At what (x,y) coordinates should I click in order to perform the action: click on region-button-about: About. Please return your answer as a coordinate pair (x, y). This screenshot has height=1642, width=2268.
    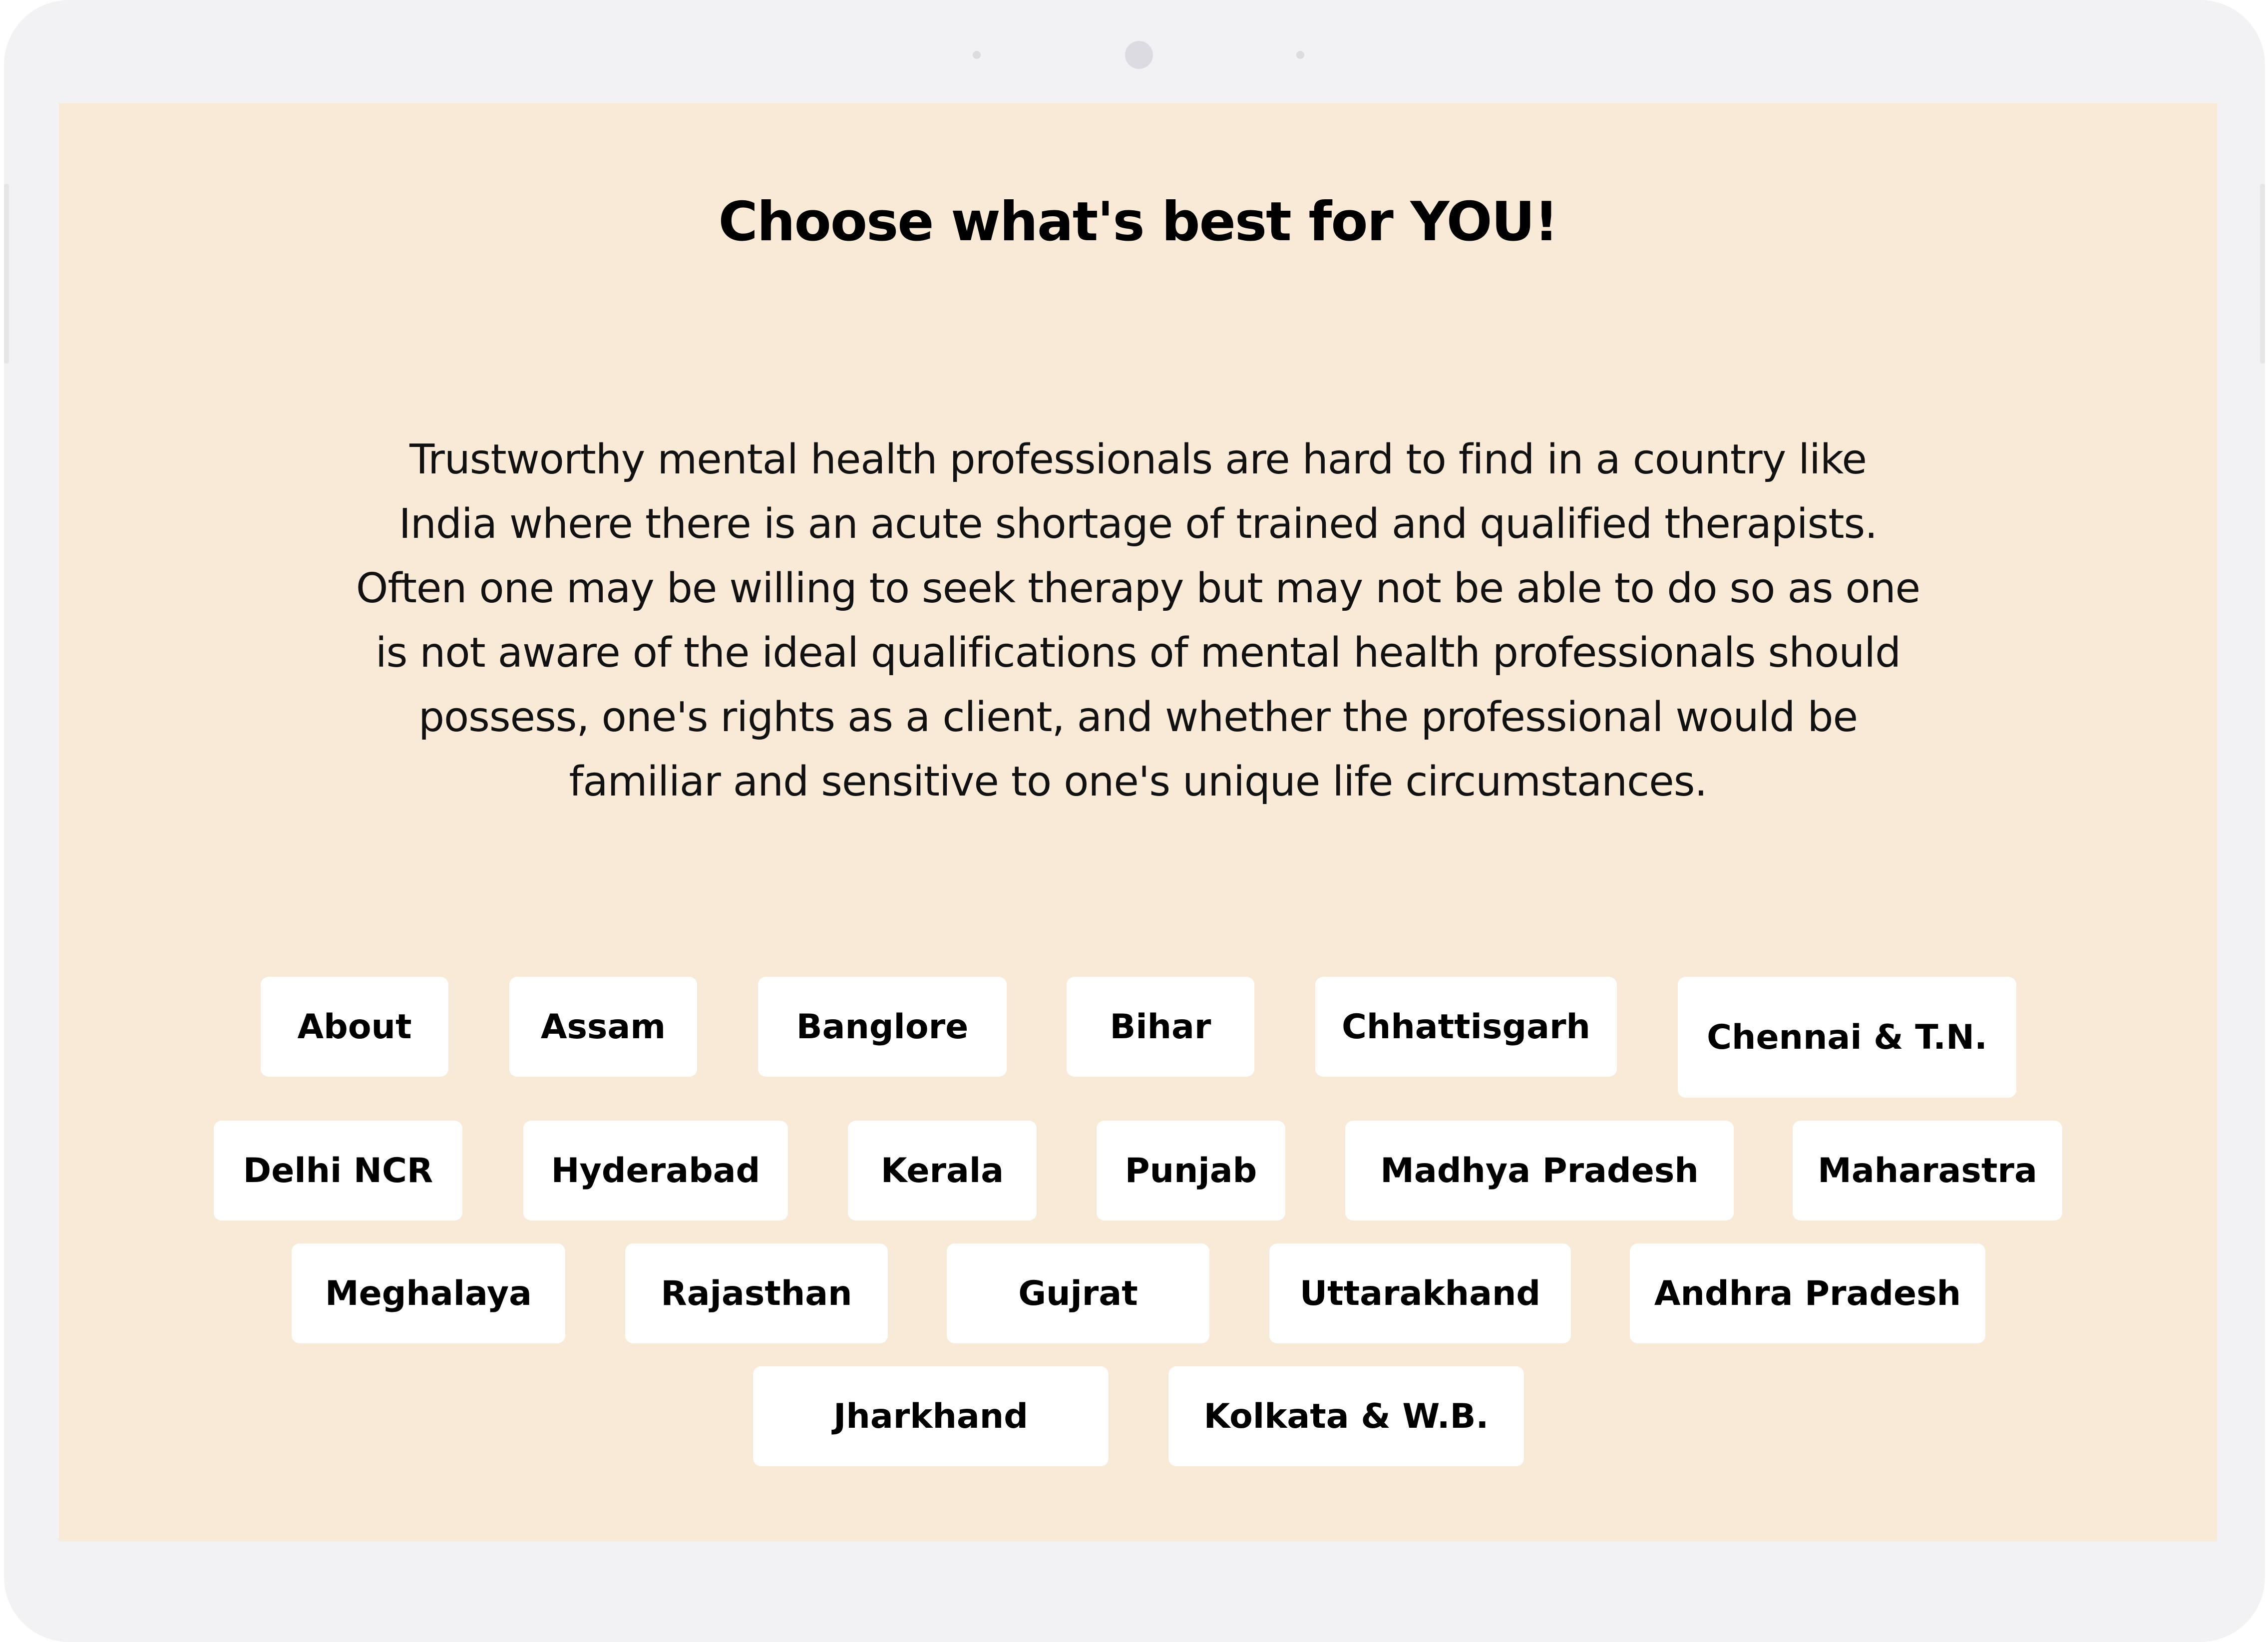
    Looking at the image, I should click on (354, 1027).